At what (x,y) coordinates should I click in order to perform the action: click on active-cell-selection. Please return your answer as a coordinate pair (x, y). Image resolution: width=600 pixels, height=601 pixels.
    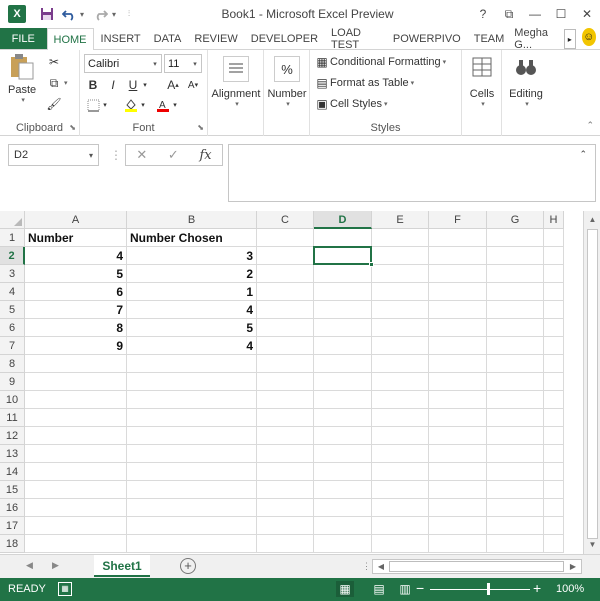
    Looking at the image, I should click on (342, 255).